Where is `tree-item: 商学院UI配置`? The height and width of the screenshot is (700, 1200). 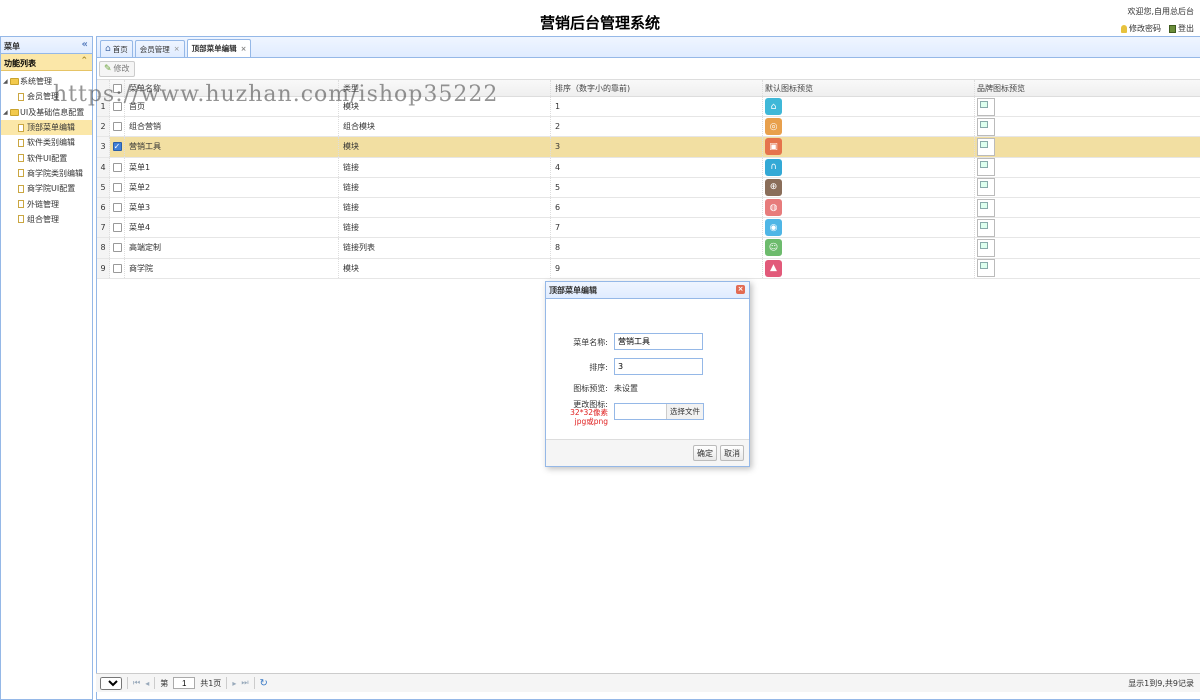 tree-item: 商学院UI配置 is located at coordinates (46, 188).